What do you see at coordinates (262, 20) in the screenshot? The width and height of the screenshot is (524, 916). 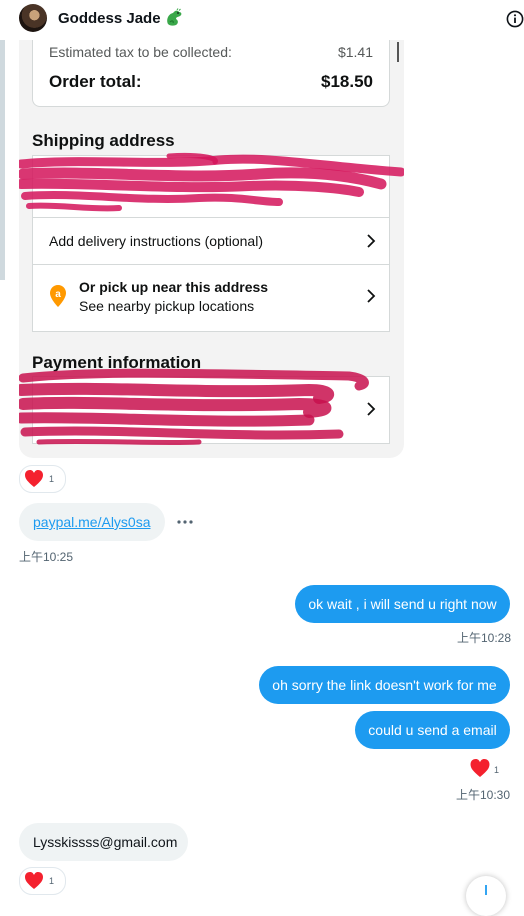 I see `conversation-header: Goddess Jade` at bounding box center [262, 20].